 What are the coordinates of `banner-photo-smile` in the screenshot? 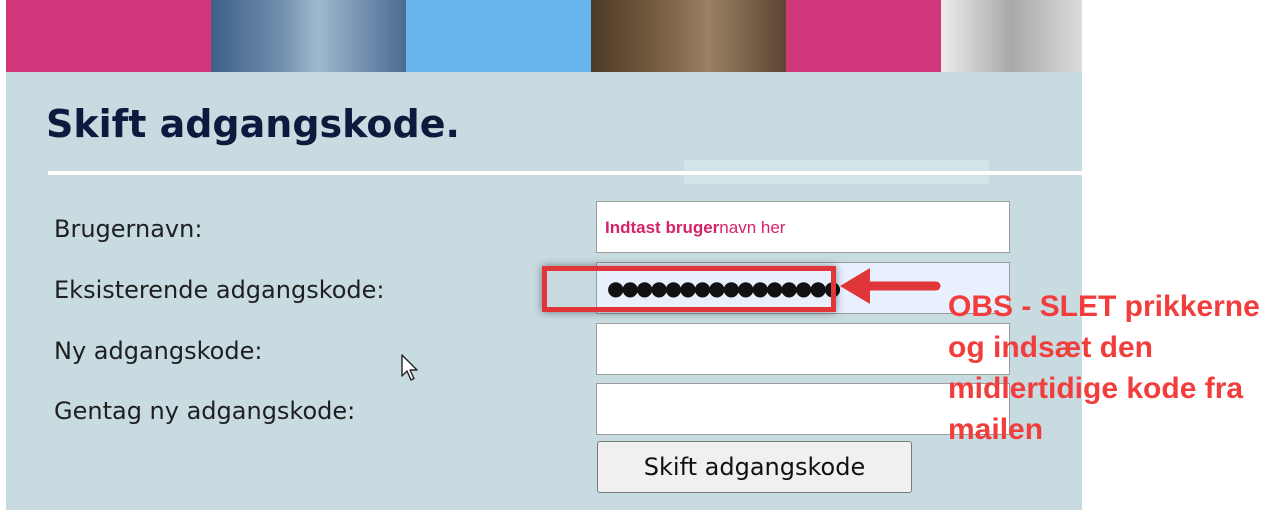 It's located at (688, 36).